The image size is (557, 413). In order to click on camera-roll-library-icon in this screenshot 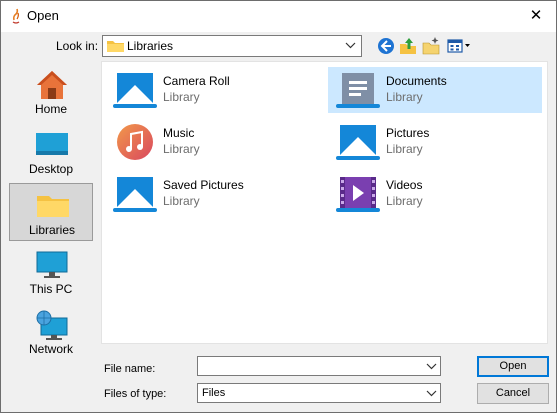, I will do `click(135, 90)`.